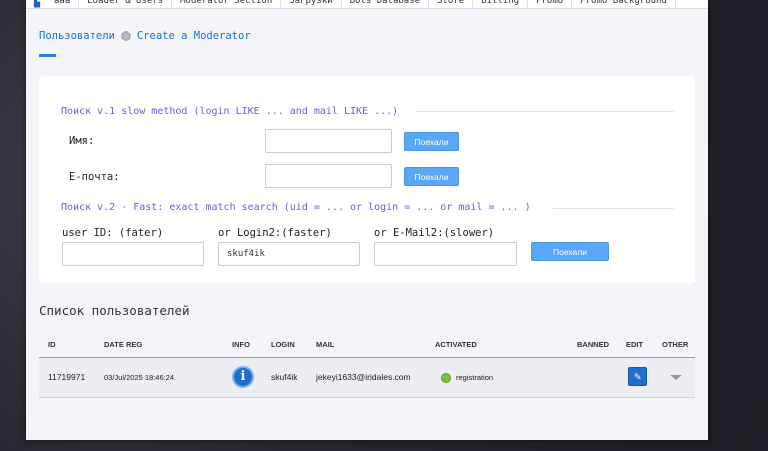 This screenshot has width=768, height=451. I want to click on mail-cell: jekeyi1633@iridales.com, so click(363, 377).